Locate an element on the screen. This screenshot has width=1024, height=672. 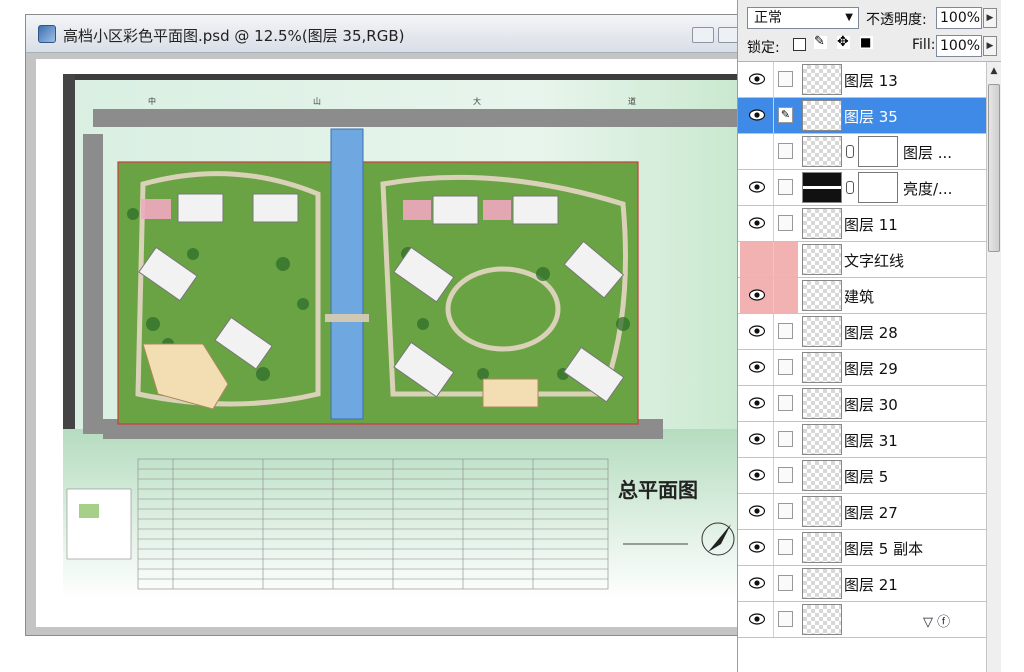
layer-row: 图层 31 is located at coordinates (862, 440).